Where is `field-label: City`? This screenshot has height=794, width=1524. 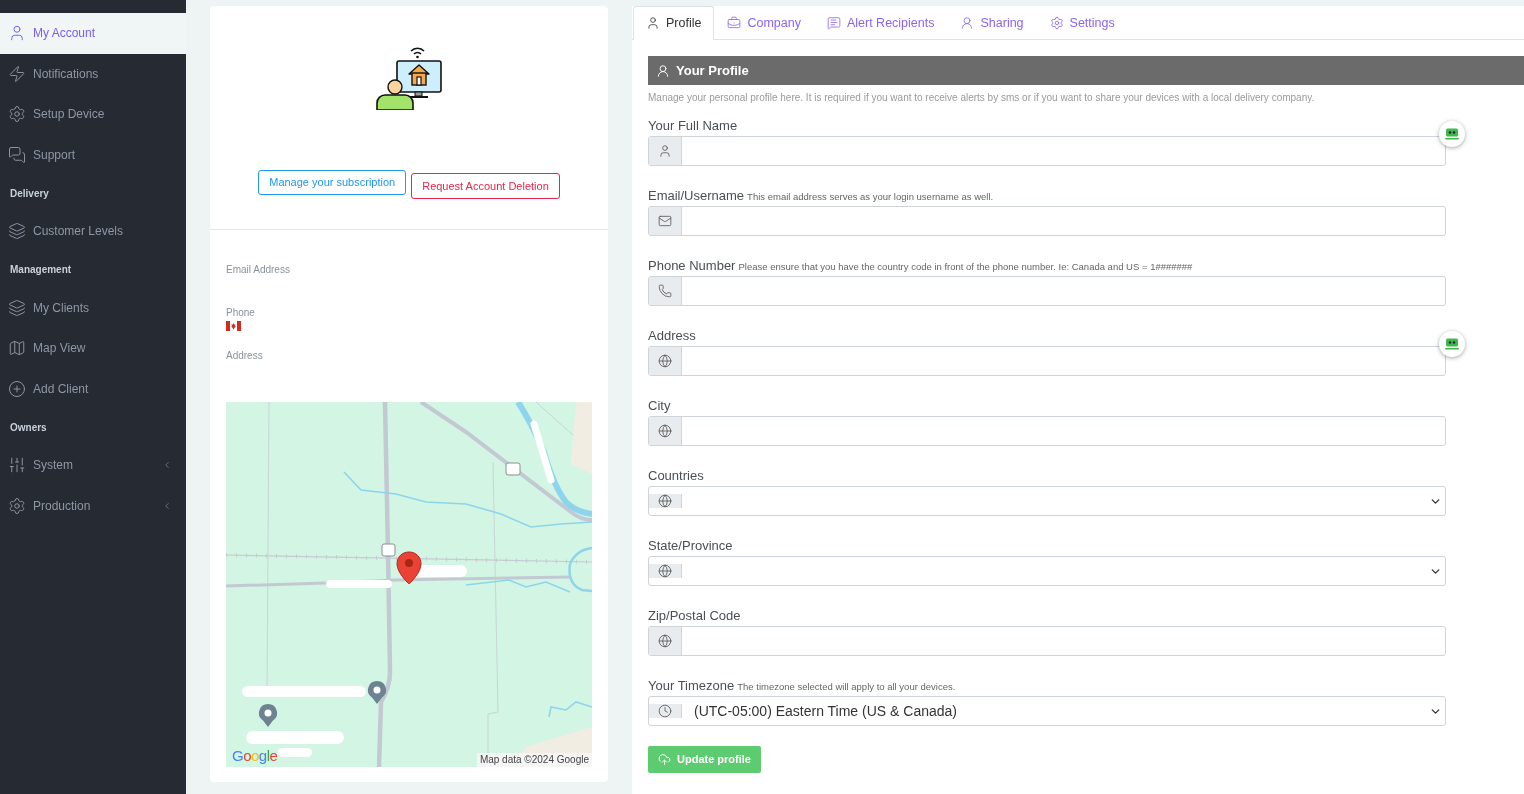
field-label: City is located at coordinates (659, 406).